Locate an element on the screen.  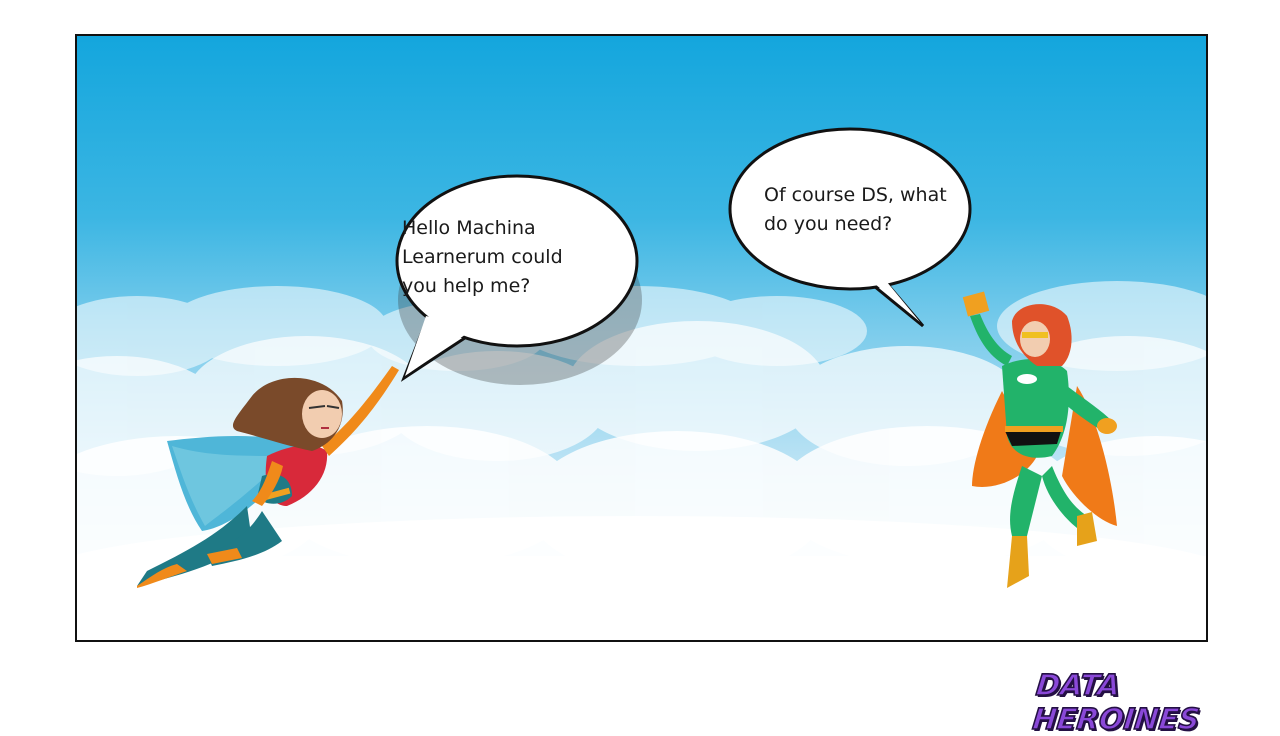
data-heroines-logo: DATA HEROINES is located at coordinates (1116, 701).